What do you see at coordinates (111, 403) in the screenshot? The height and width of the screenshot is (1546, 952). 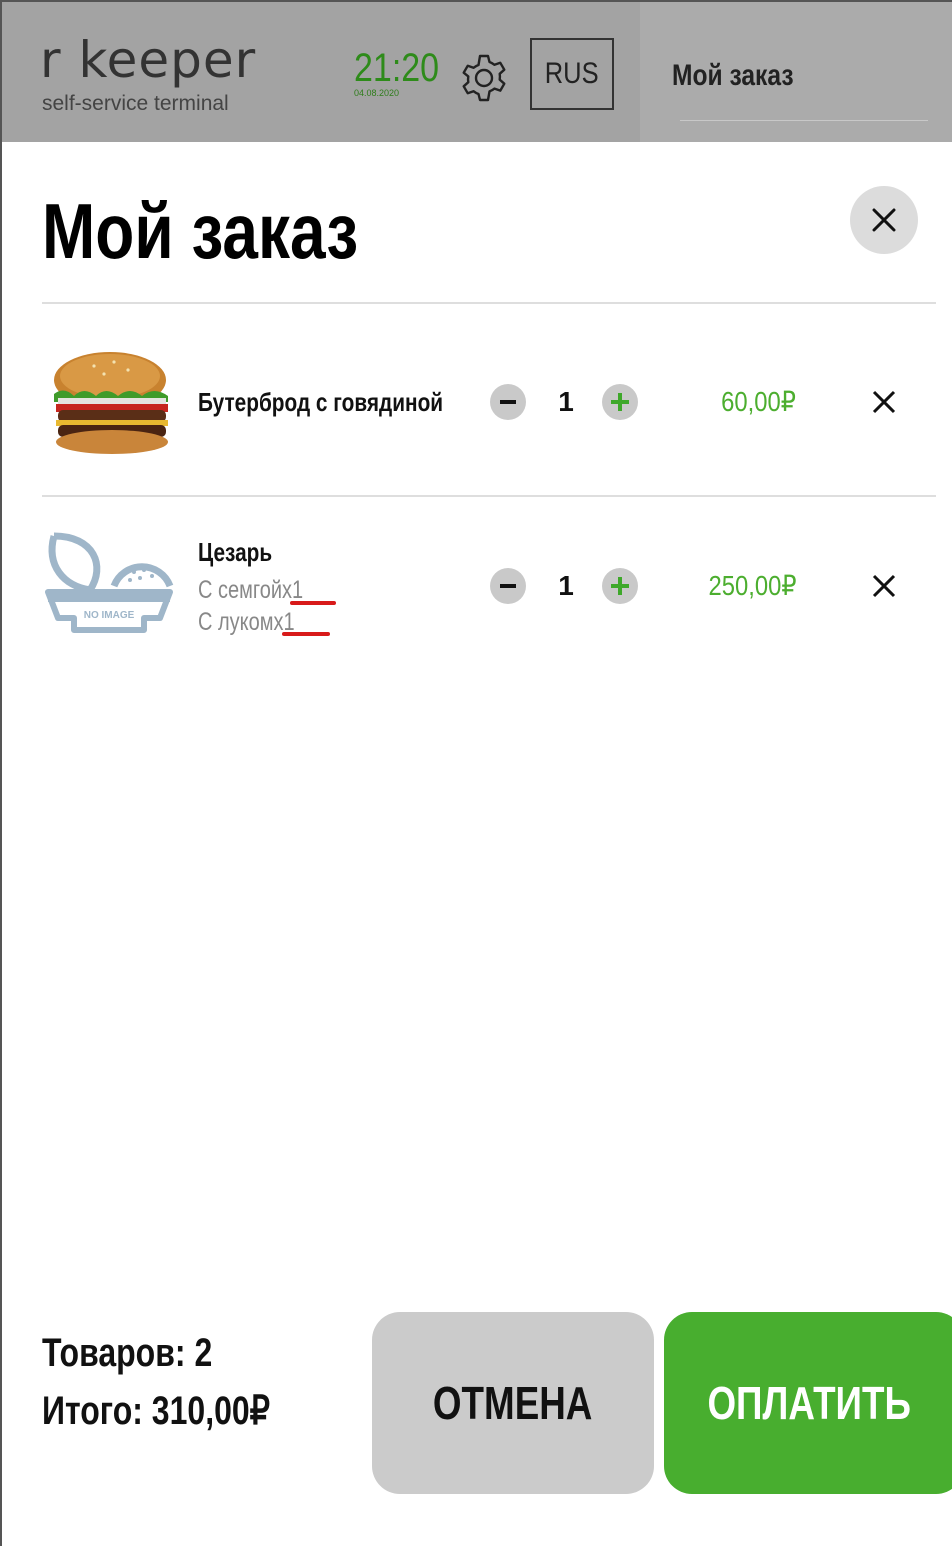 I see `burger-image` at bounding box center [111, 403].